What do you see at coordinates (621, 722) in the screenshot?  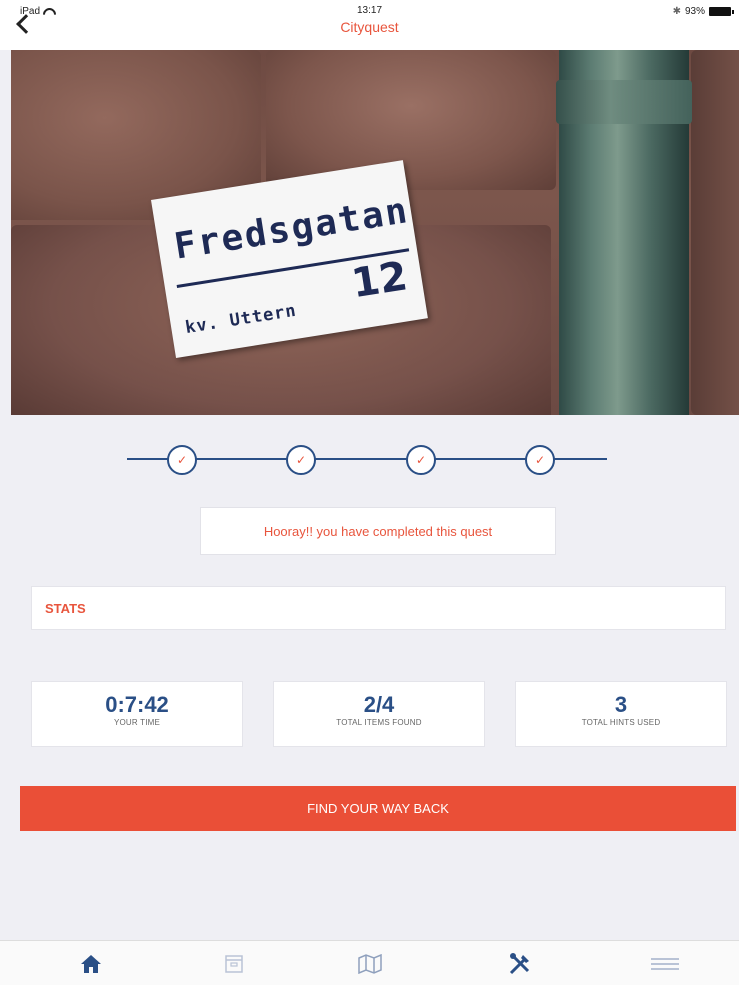 I see `stat-label: TOTAL HINTS USED` at bounding box center [621, 722].